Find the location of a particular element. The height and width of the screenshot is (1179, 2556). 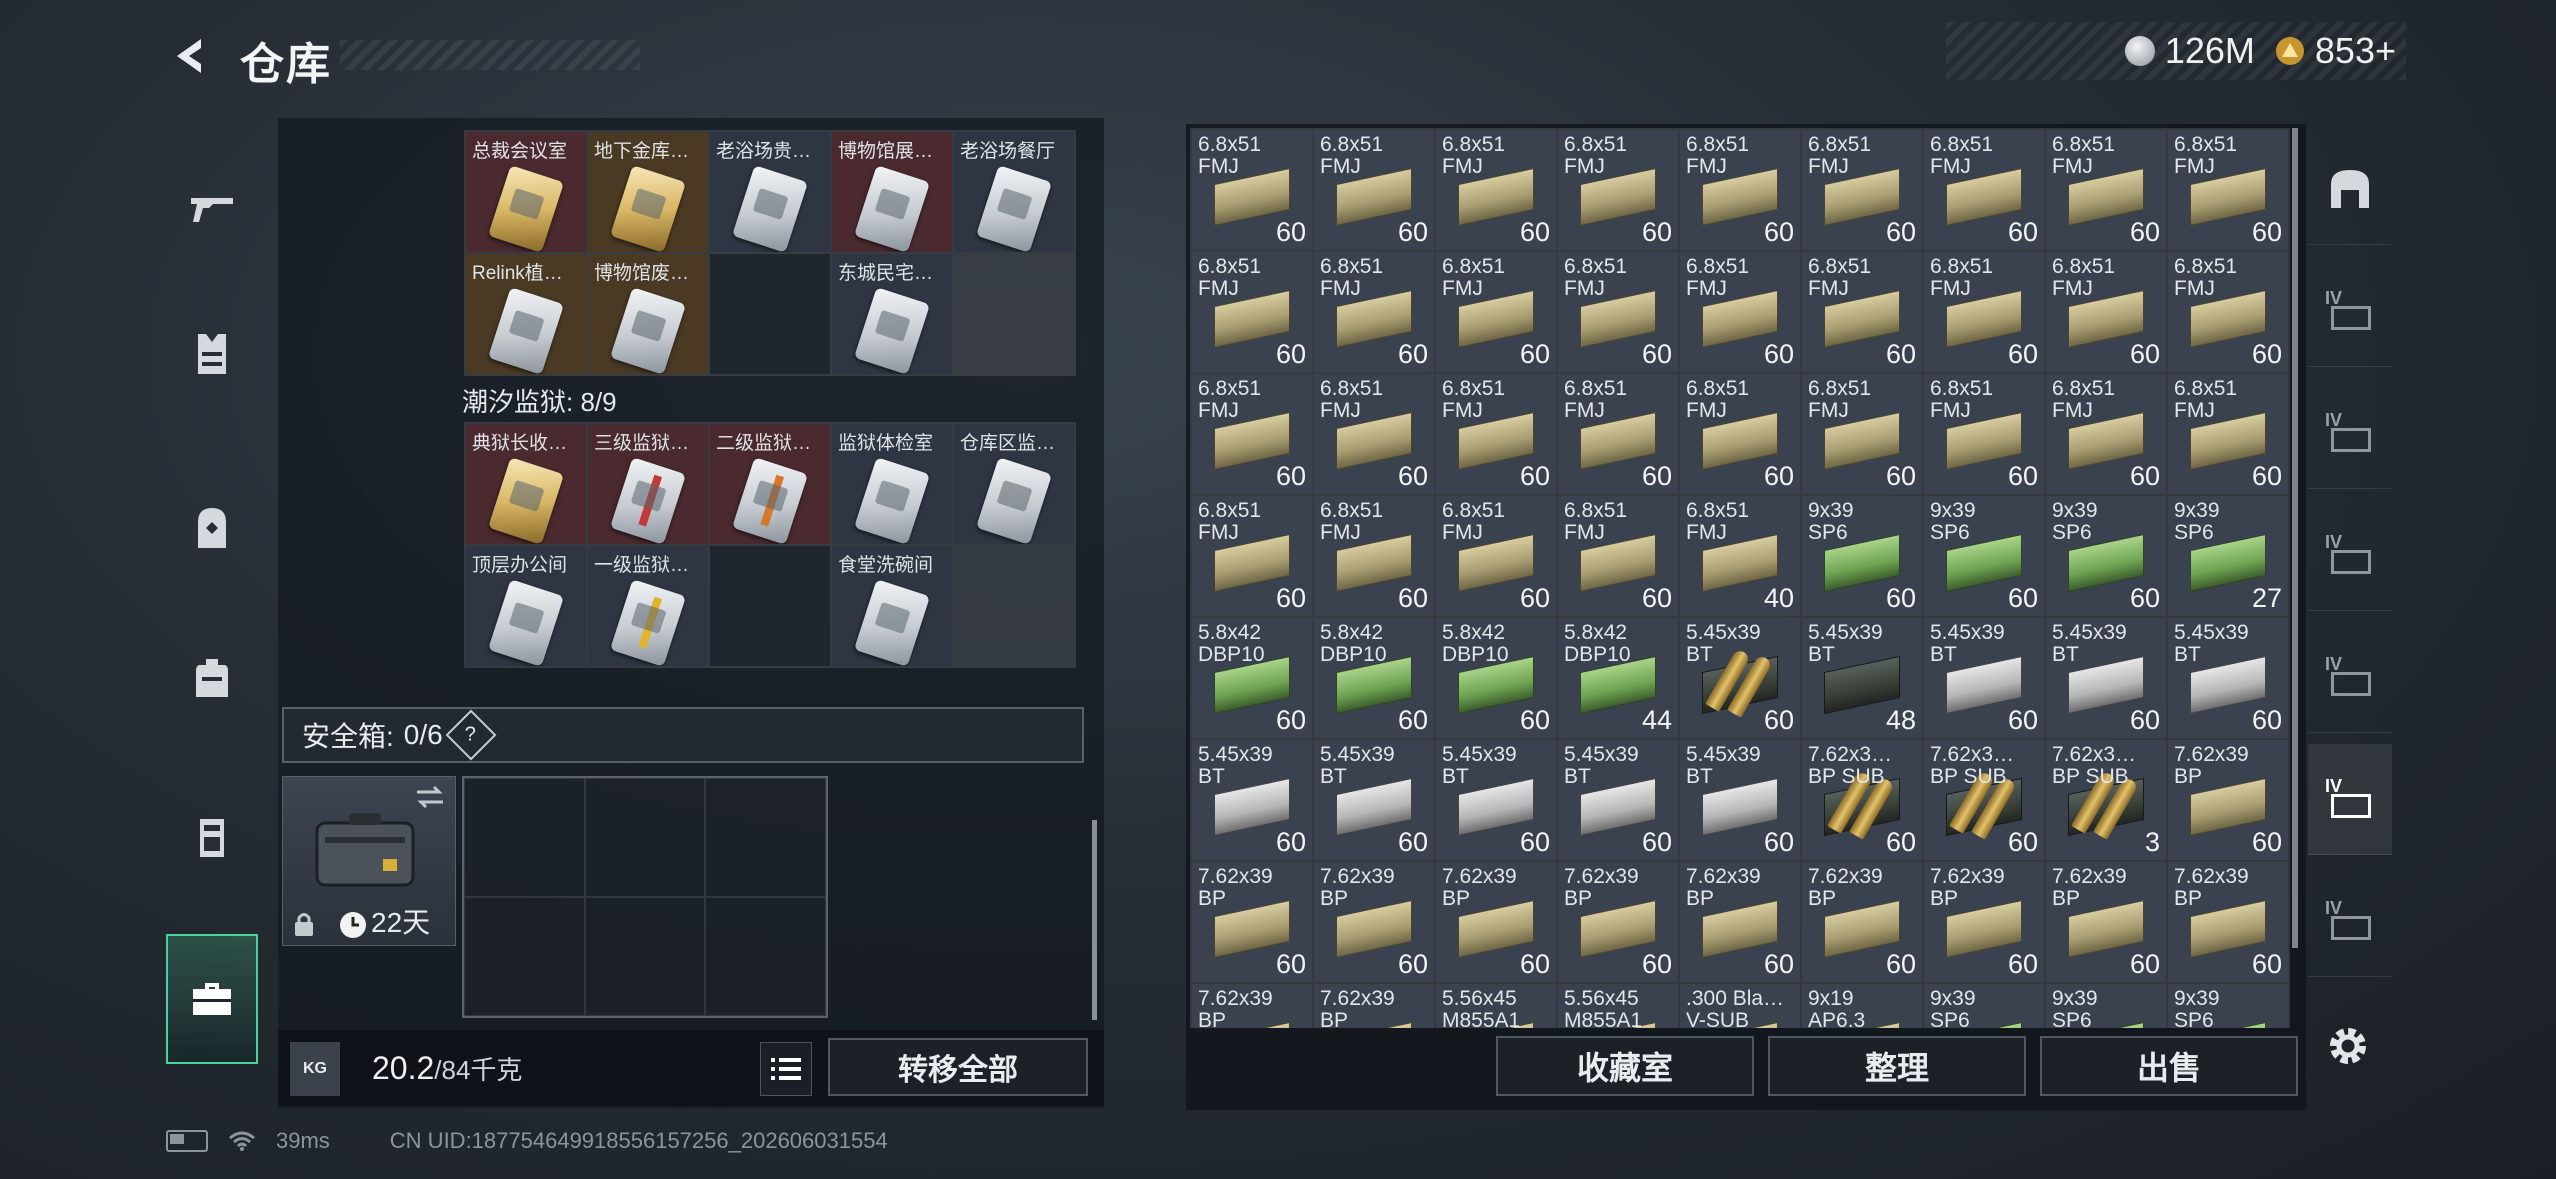

nav-armor is located at coordinates (212, 354).